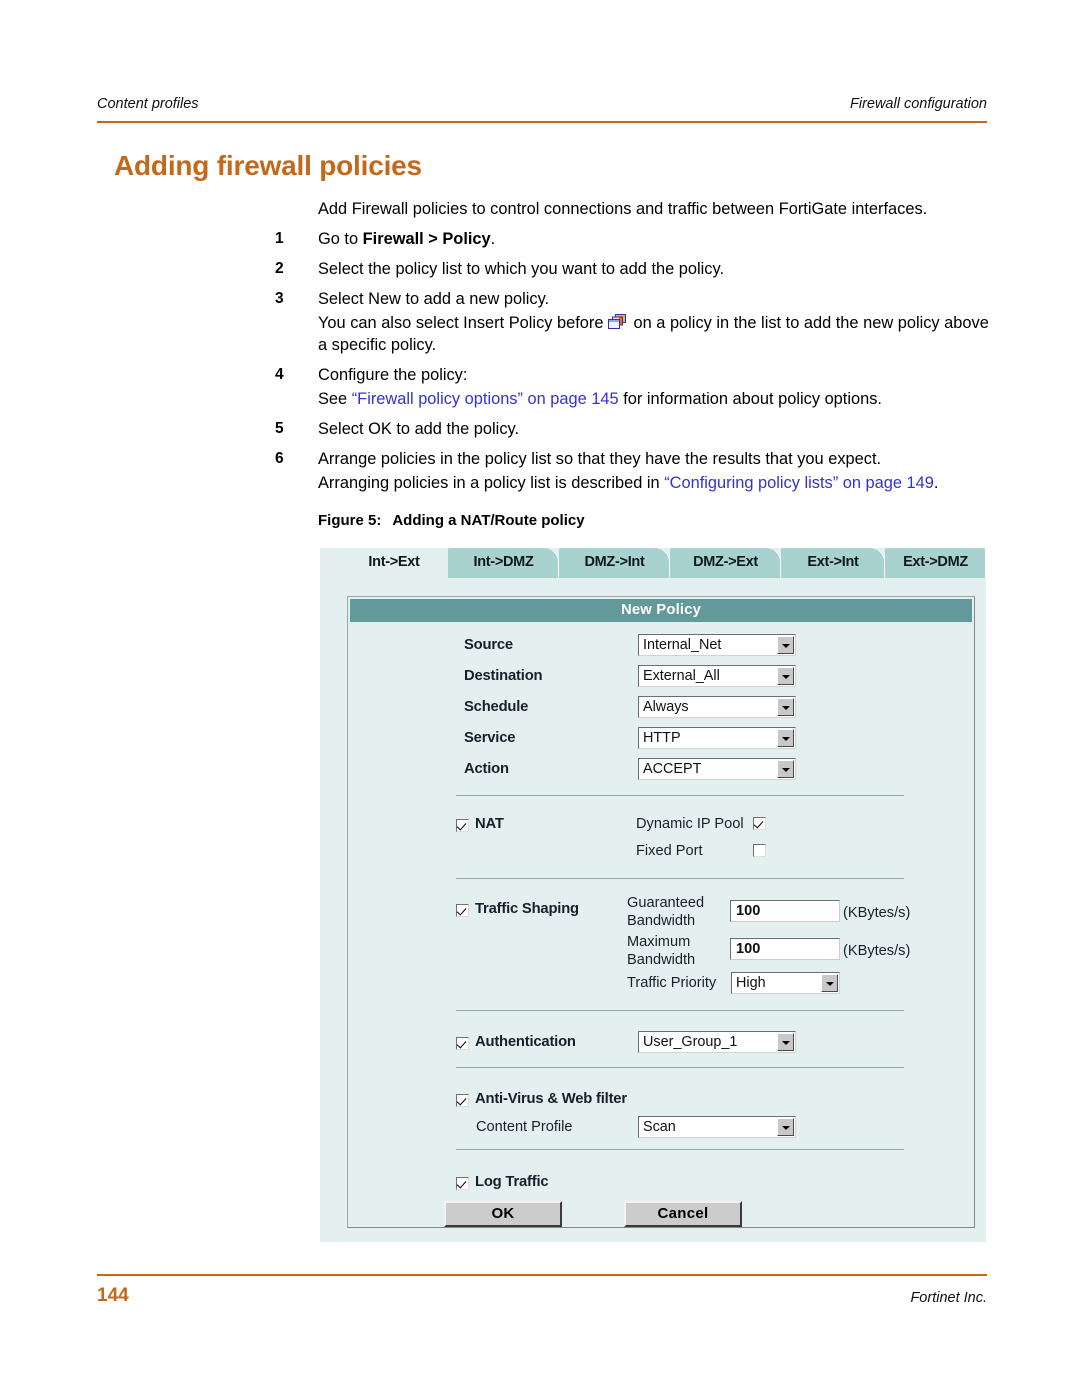  What do you see at coordinates (935, 563) in the screenshot?
I see `tab-ext-dmz: Ext->DMZ` at bounding box center [935, 563].